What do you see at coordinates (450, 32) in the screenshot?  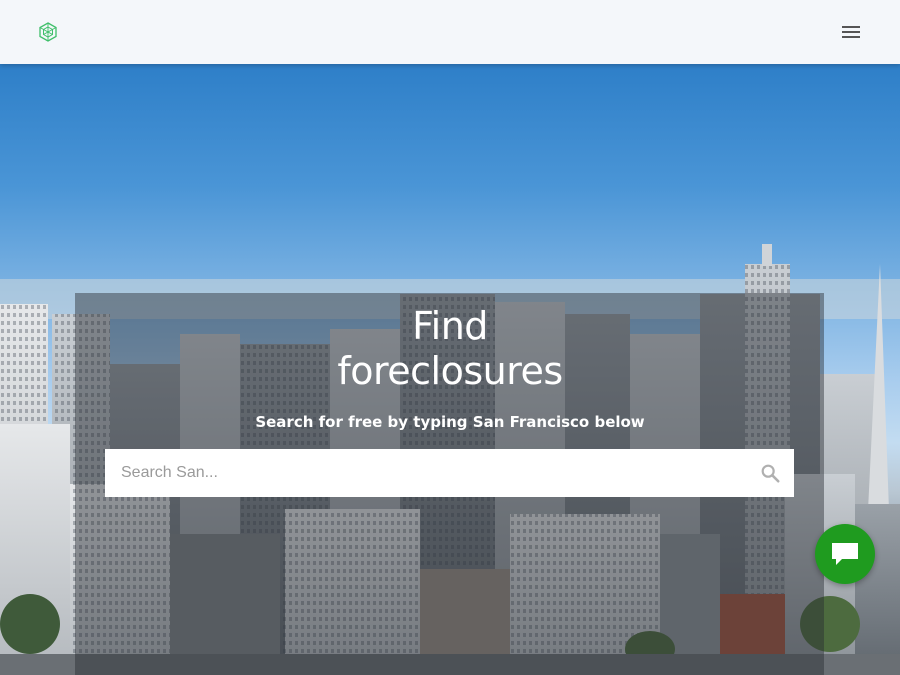 I see `top-navbar` at bounding box center [450, 32].